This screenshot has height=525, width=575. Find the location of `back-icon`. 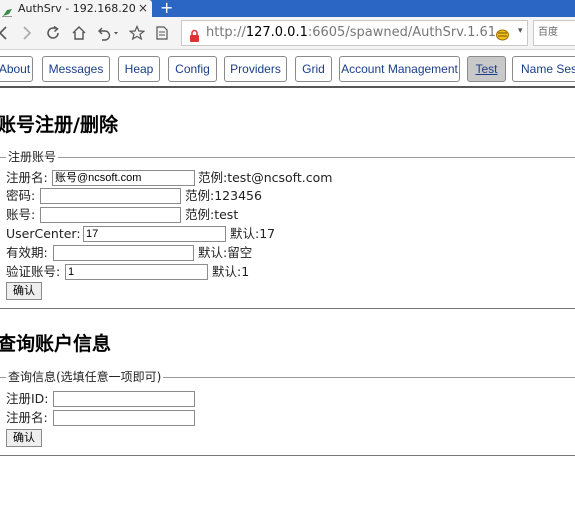

back-icon is located at coordinates (4, 33).